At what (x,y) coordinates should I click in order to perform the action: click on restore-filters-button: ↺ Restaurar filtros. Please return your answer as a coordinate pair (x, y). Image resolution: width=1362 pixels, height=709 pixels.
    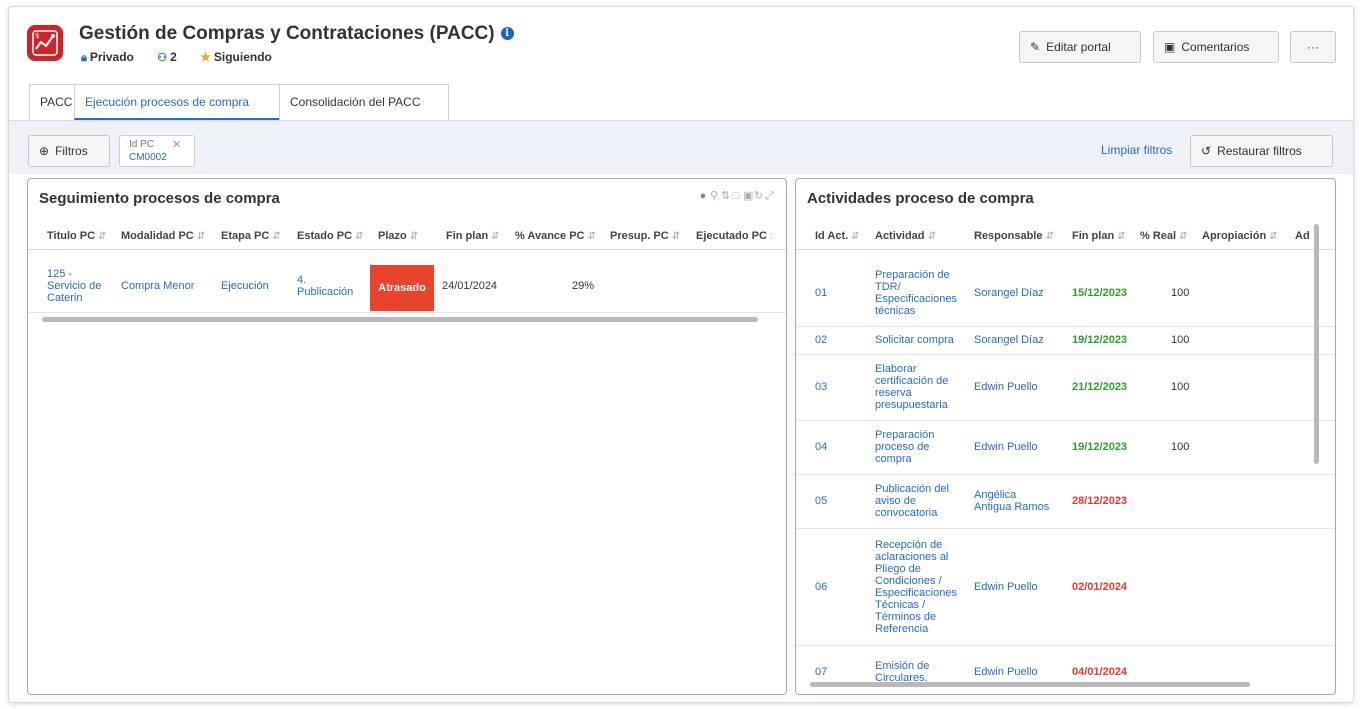
    Looking at the image, I should click on (1261, 151).